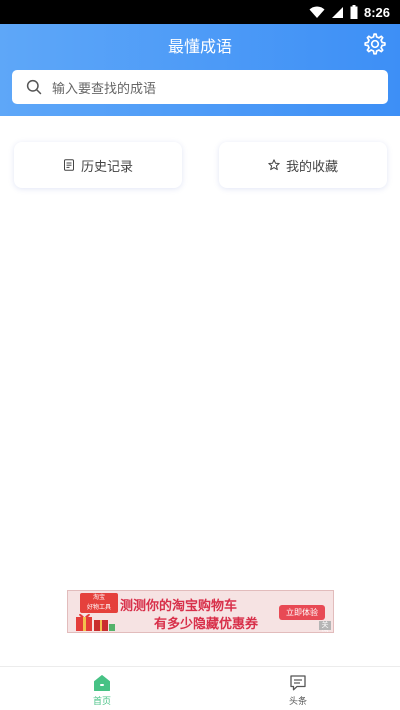 Image resolution: width=400 pixels, height=710 pixels. What do you see at coordinates (34, 87) in the screenshot?
I see `search-icon` at bounding box center [34, 87].